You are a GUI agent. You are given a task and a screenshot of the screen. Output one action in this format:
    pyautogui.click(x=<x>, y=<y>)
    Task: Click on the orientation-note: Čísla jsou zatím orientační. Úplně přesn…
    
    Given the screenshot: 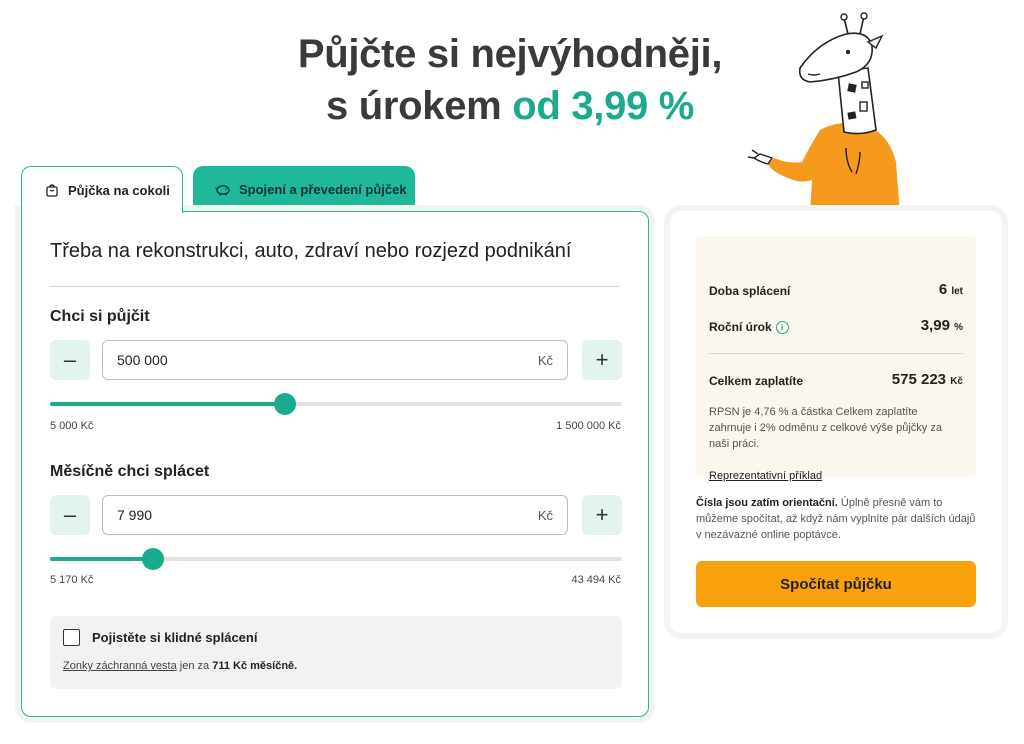 What is the action you would take?
    pyautogui.click(x=836, y=519)
    